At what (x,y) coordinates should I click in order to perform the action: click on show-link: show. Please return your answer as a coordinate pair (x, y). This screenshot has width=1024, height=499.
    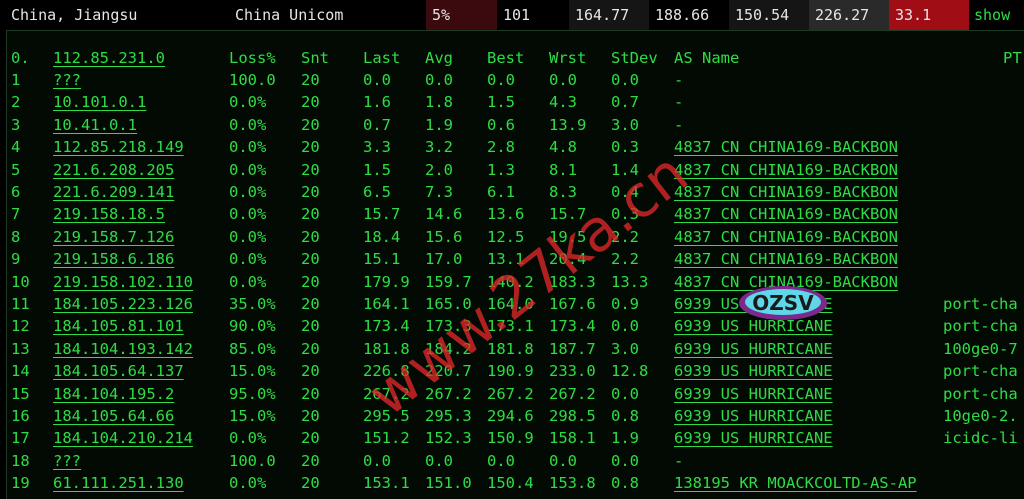
    Looking at the image, I should click on (992, 15).